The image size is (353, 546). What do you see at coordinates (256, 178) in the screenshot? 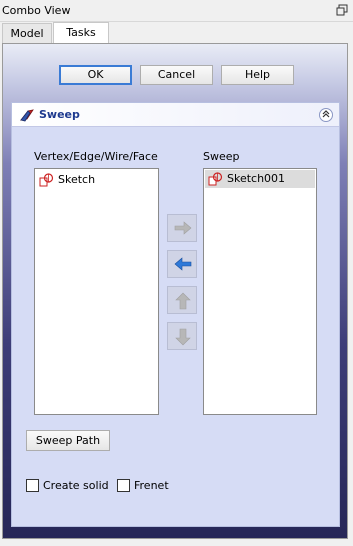
I see `target-item-label: Sketch001` at bounding box center [256, 178].